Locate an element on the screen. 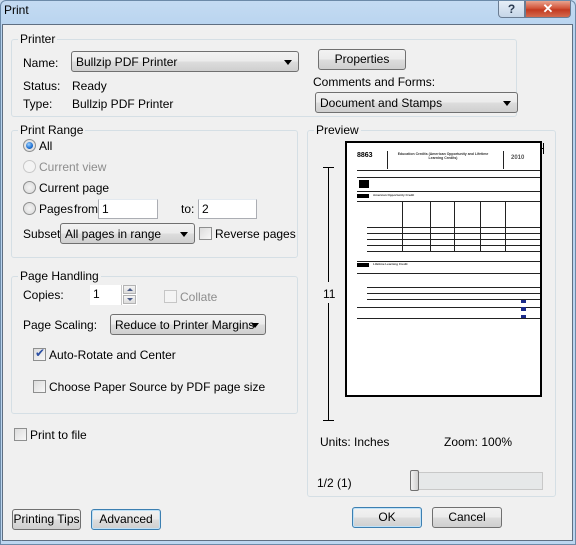  cancel-button: Cancel is located at coordinates (467, 517).